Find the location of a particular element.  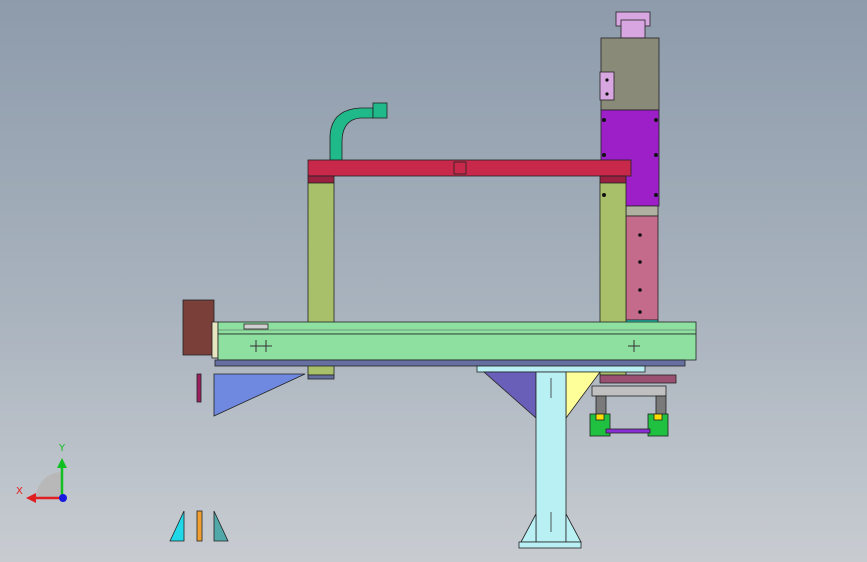

limit-sensor is located at coordinates (199, 388).